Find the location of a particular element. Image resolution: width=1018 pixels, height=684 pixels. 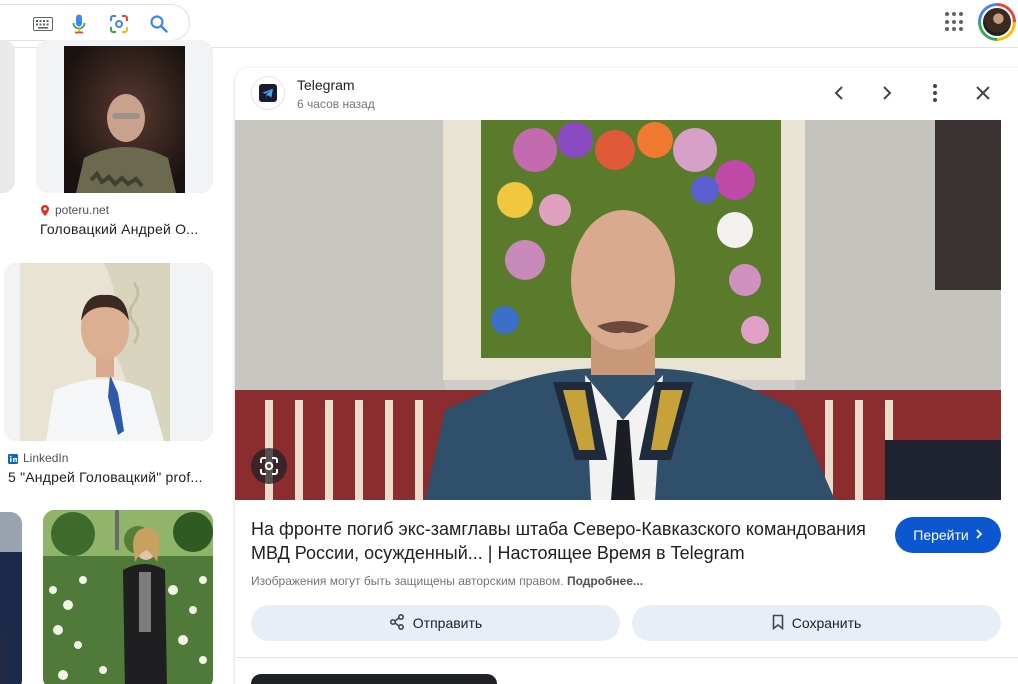

avatar is located at coordinates (997, 22).